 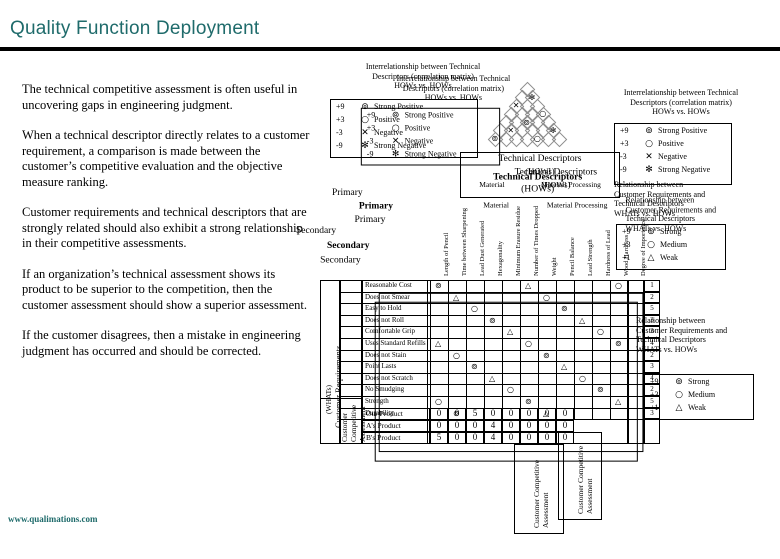 What do you see at coordinates (53, 519) in the screenshot?
I see `footer-website-link: www.qualimations.com` at bounding box center [53, 519].